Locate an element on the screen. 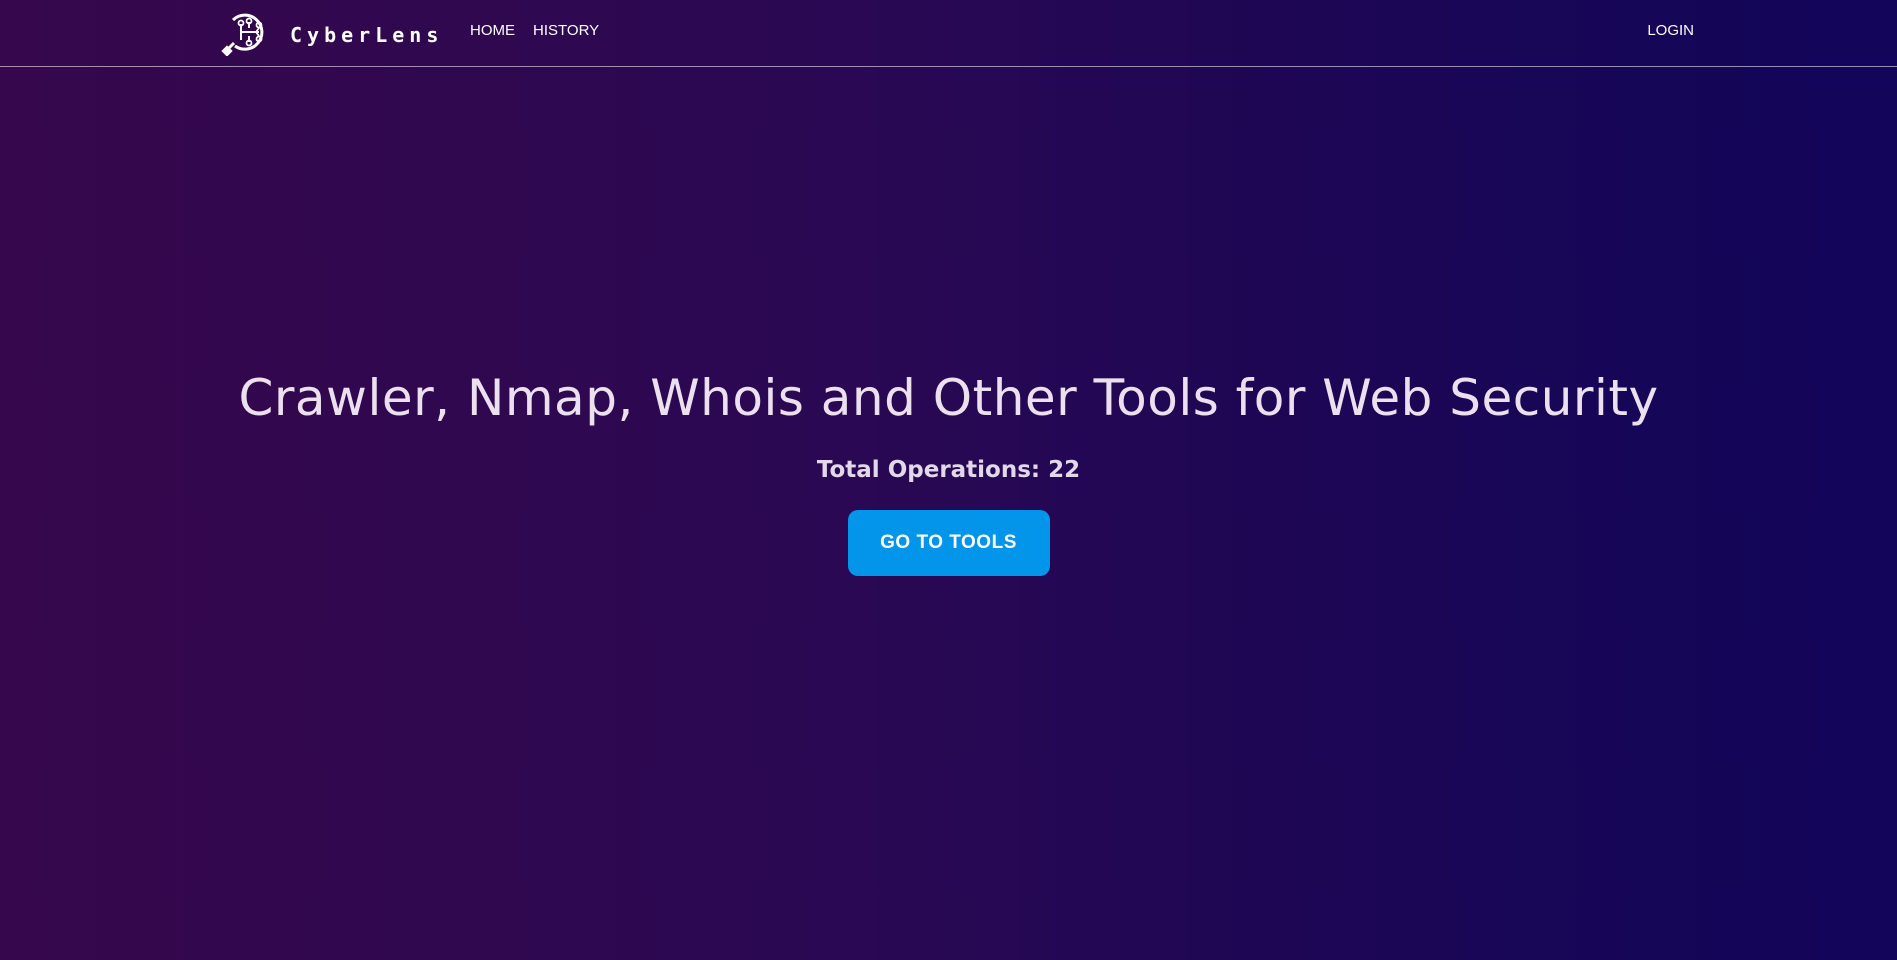  nav-link-home: HOME is located at coordinates (492, 30).